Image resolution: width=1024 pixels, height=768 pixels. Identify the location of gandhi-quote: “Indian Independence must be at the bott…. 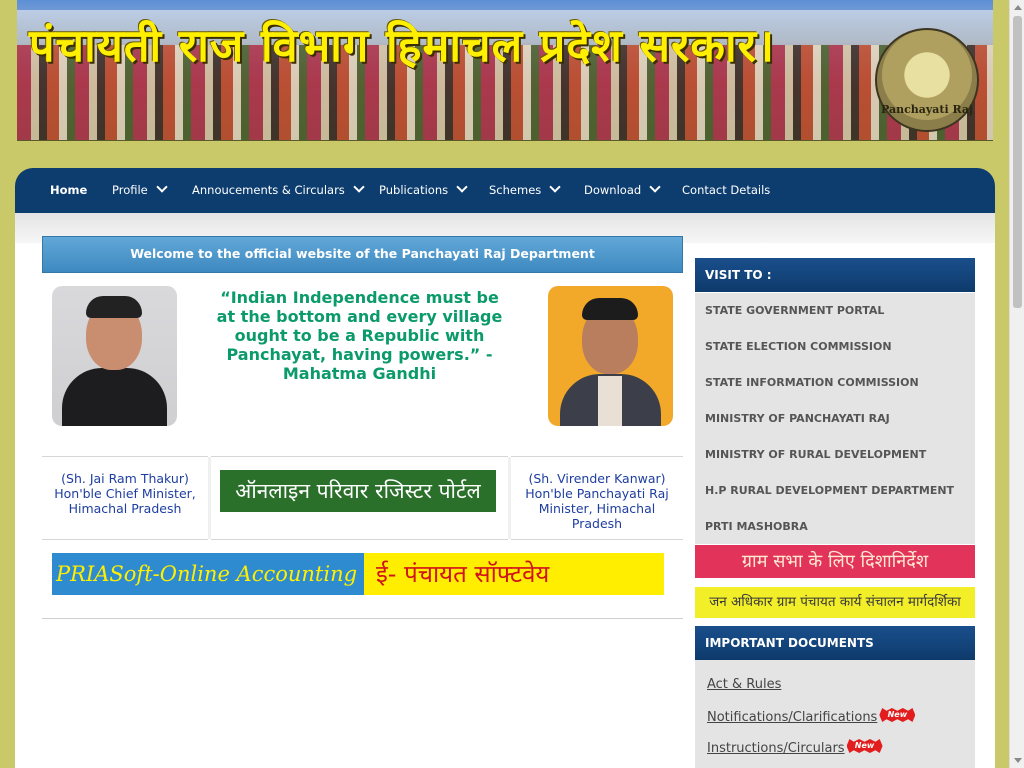
(359, 335).